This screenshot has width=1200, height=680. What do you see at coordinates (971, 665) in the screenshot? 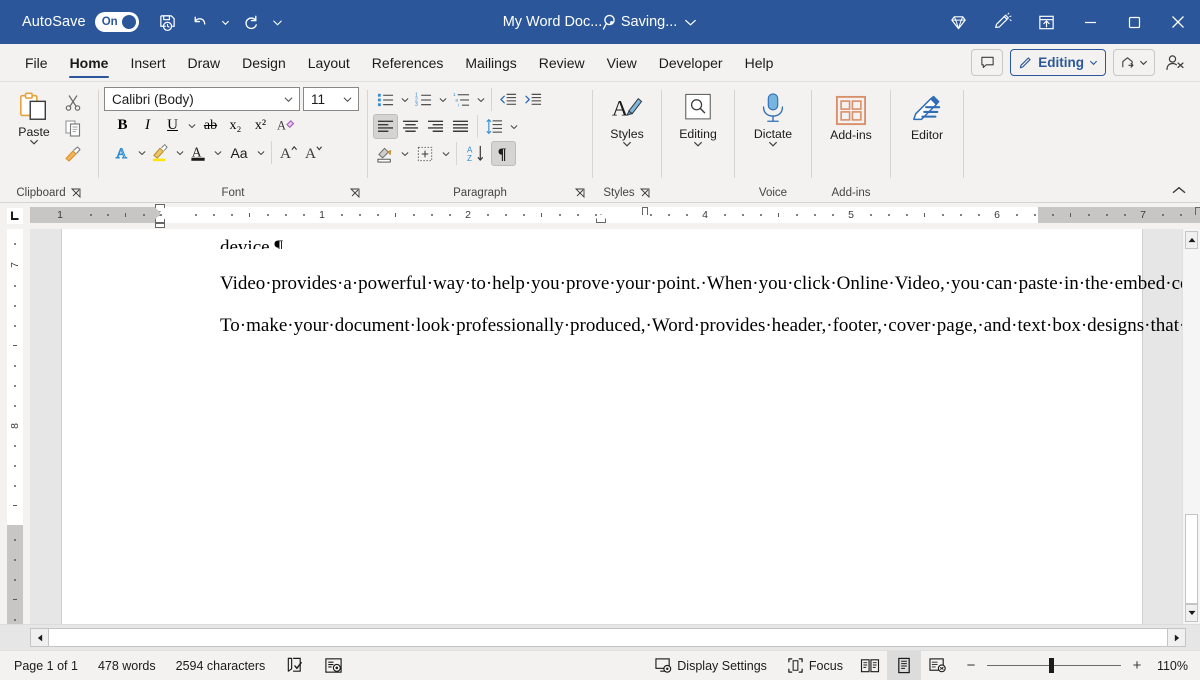
I see `zoom-out-button: −` at bounding box center [971, 665].